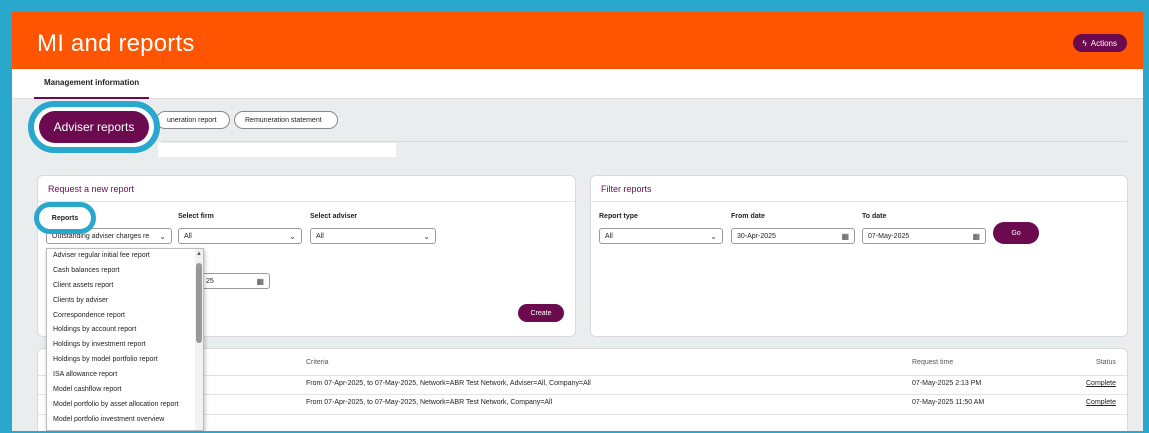 The width and height of the screenshot is (1149, 433). Describe the element at coordinates (94, 127) in the screenshot. I see `adviser-reports-button: Adviser reports` at that location.